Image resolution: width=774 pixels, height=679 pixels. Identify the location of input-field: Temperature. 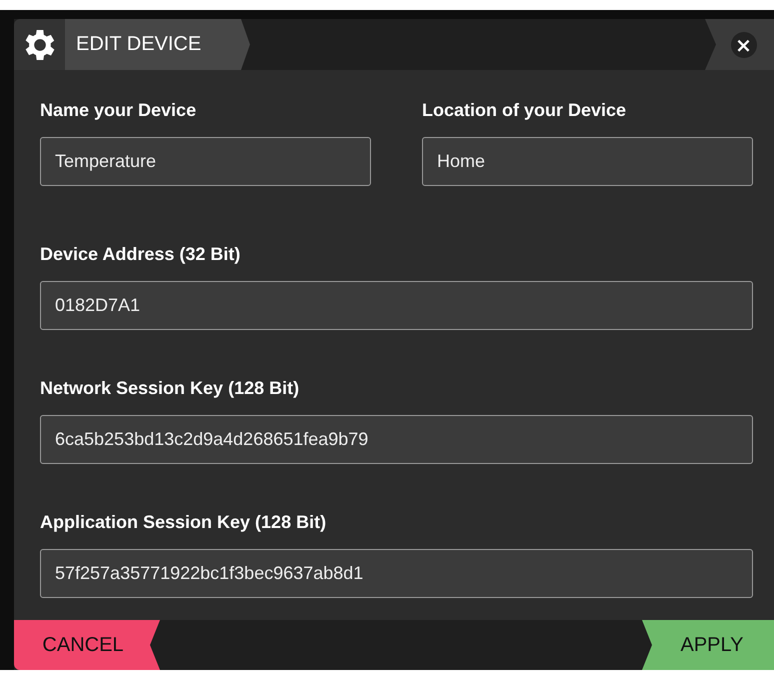
(205, 161).